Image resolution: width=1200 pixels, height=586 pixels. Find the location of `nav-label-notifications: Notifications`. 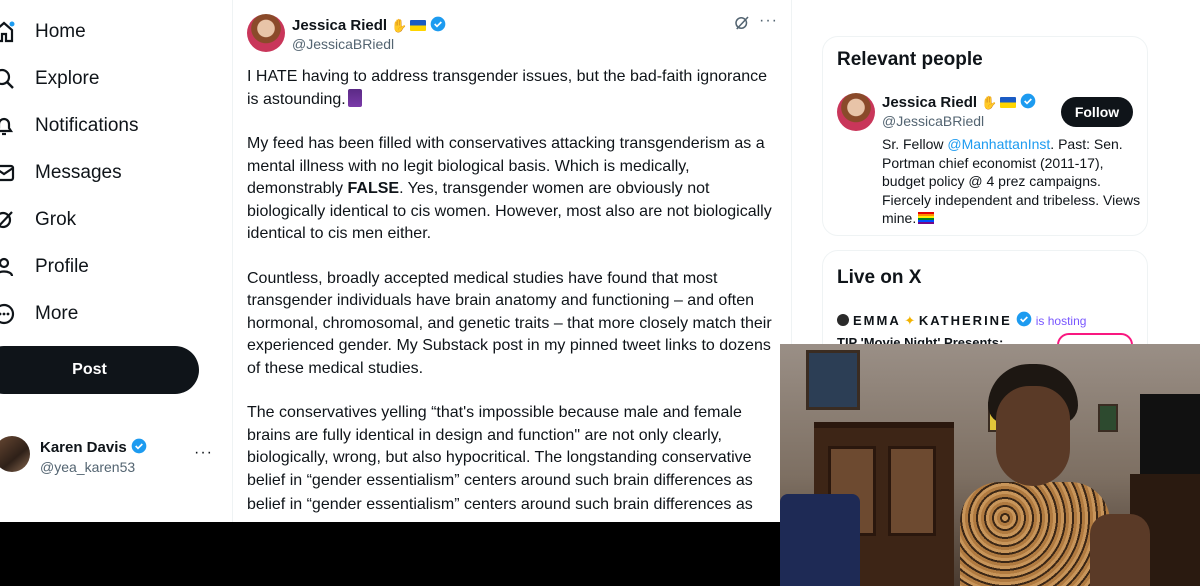

nav-label-notifications: Notifications is located at coordinates (87, 125).